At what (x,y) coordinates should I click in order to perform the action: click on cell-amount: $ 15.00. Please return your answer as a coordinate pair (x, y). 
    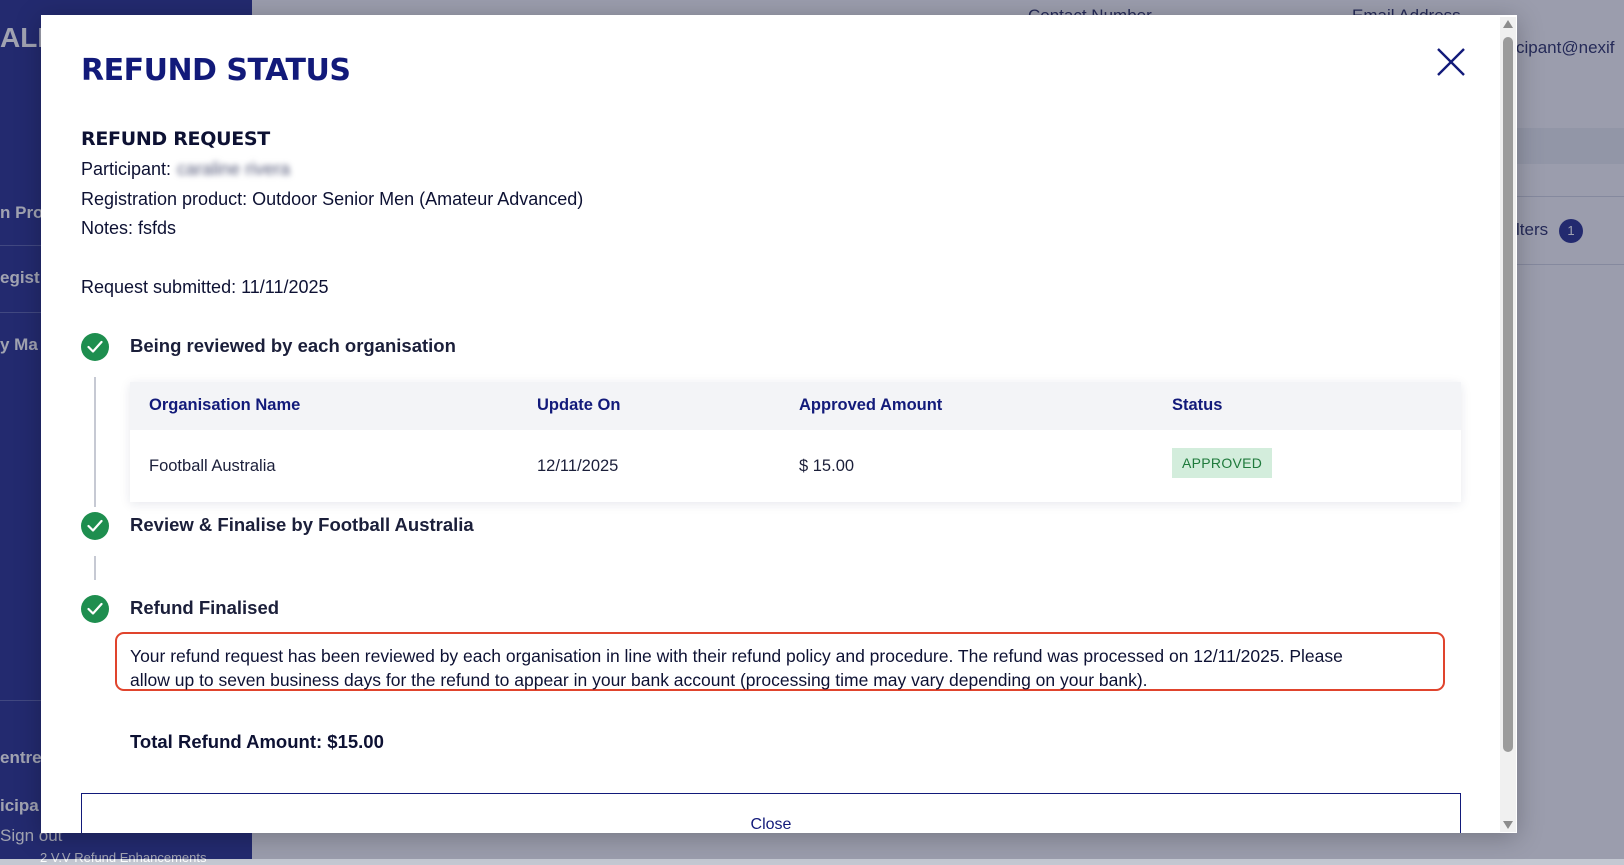
    Looking at the image, I should click on (827, 466).